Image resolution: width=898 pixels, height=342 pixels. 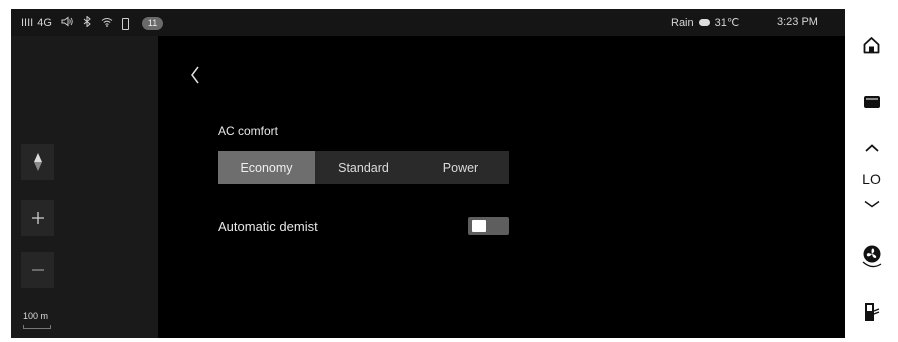 I want to click on fan-icon, so click(x=871, y=256).